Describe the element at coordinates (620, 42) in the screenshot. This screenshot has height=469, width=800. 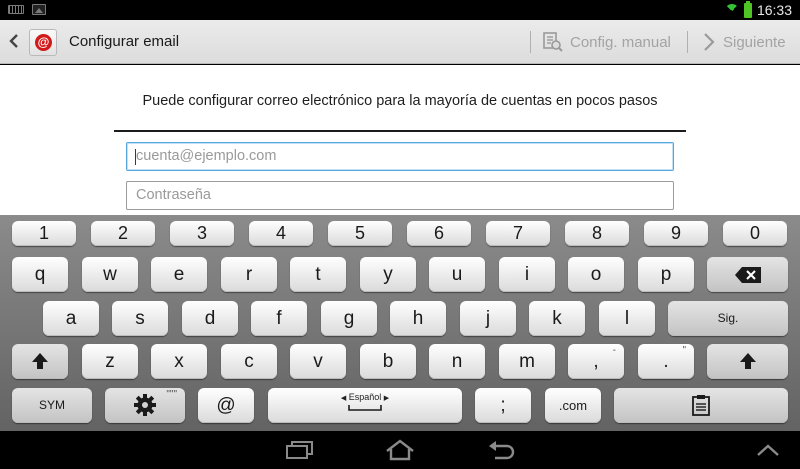
I see `manual-setup-label: Config. manual` at that location.